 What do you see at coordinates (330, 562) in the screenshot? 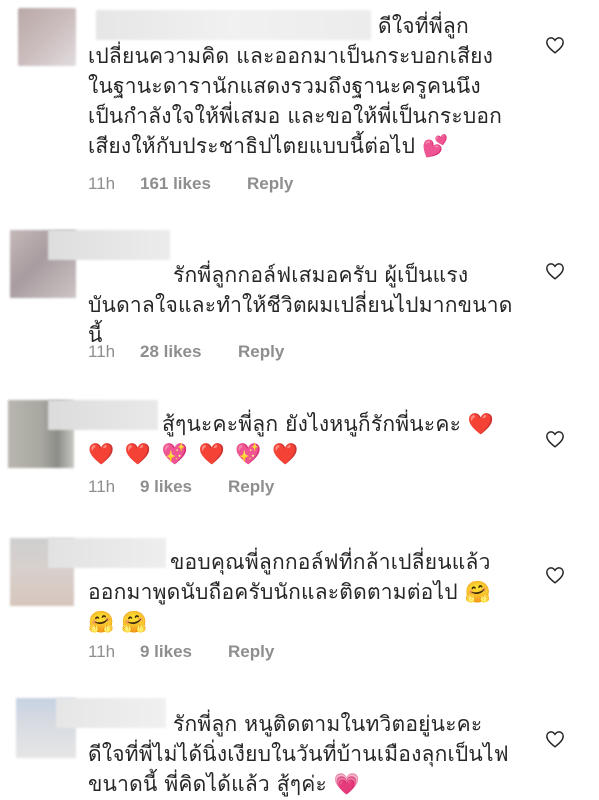
I see `comment-line: ขอบคุณพี่ลูกกอล์ฟที่กล้าเปลี่ยนแล้ว` at bounding box center [330, 562].